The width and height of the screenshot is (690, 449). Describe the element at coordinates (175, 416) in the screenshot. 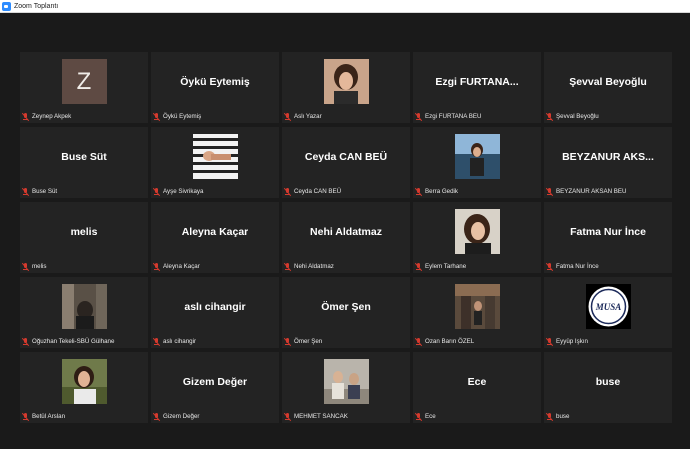

I see `participant-nameplate: Gizem Değer` at that location.